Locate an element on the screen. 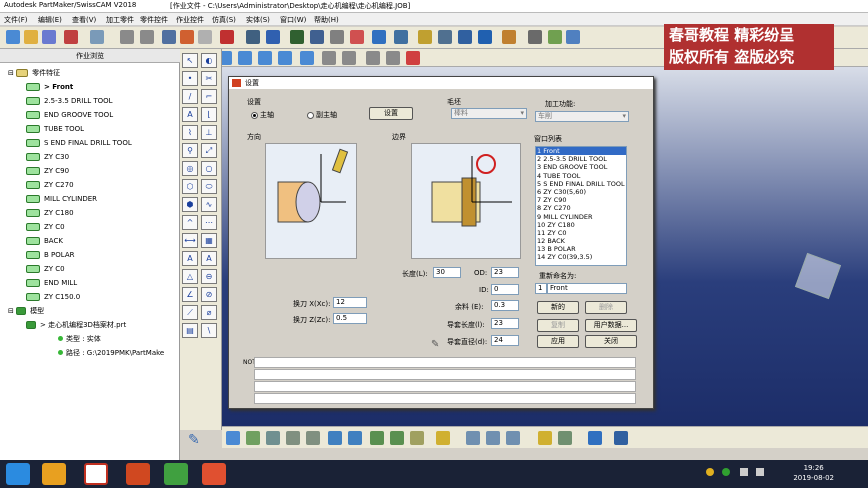  tree-item: END MILL is located at coordinates (51, 283).